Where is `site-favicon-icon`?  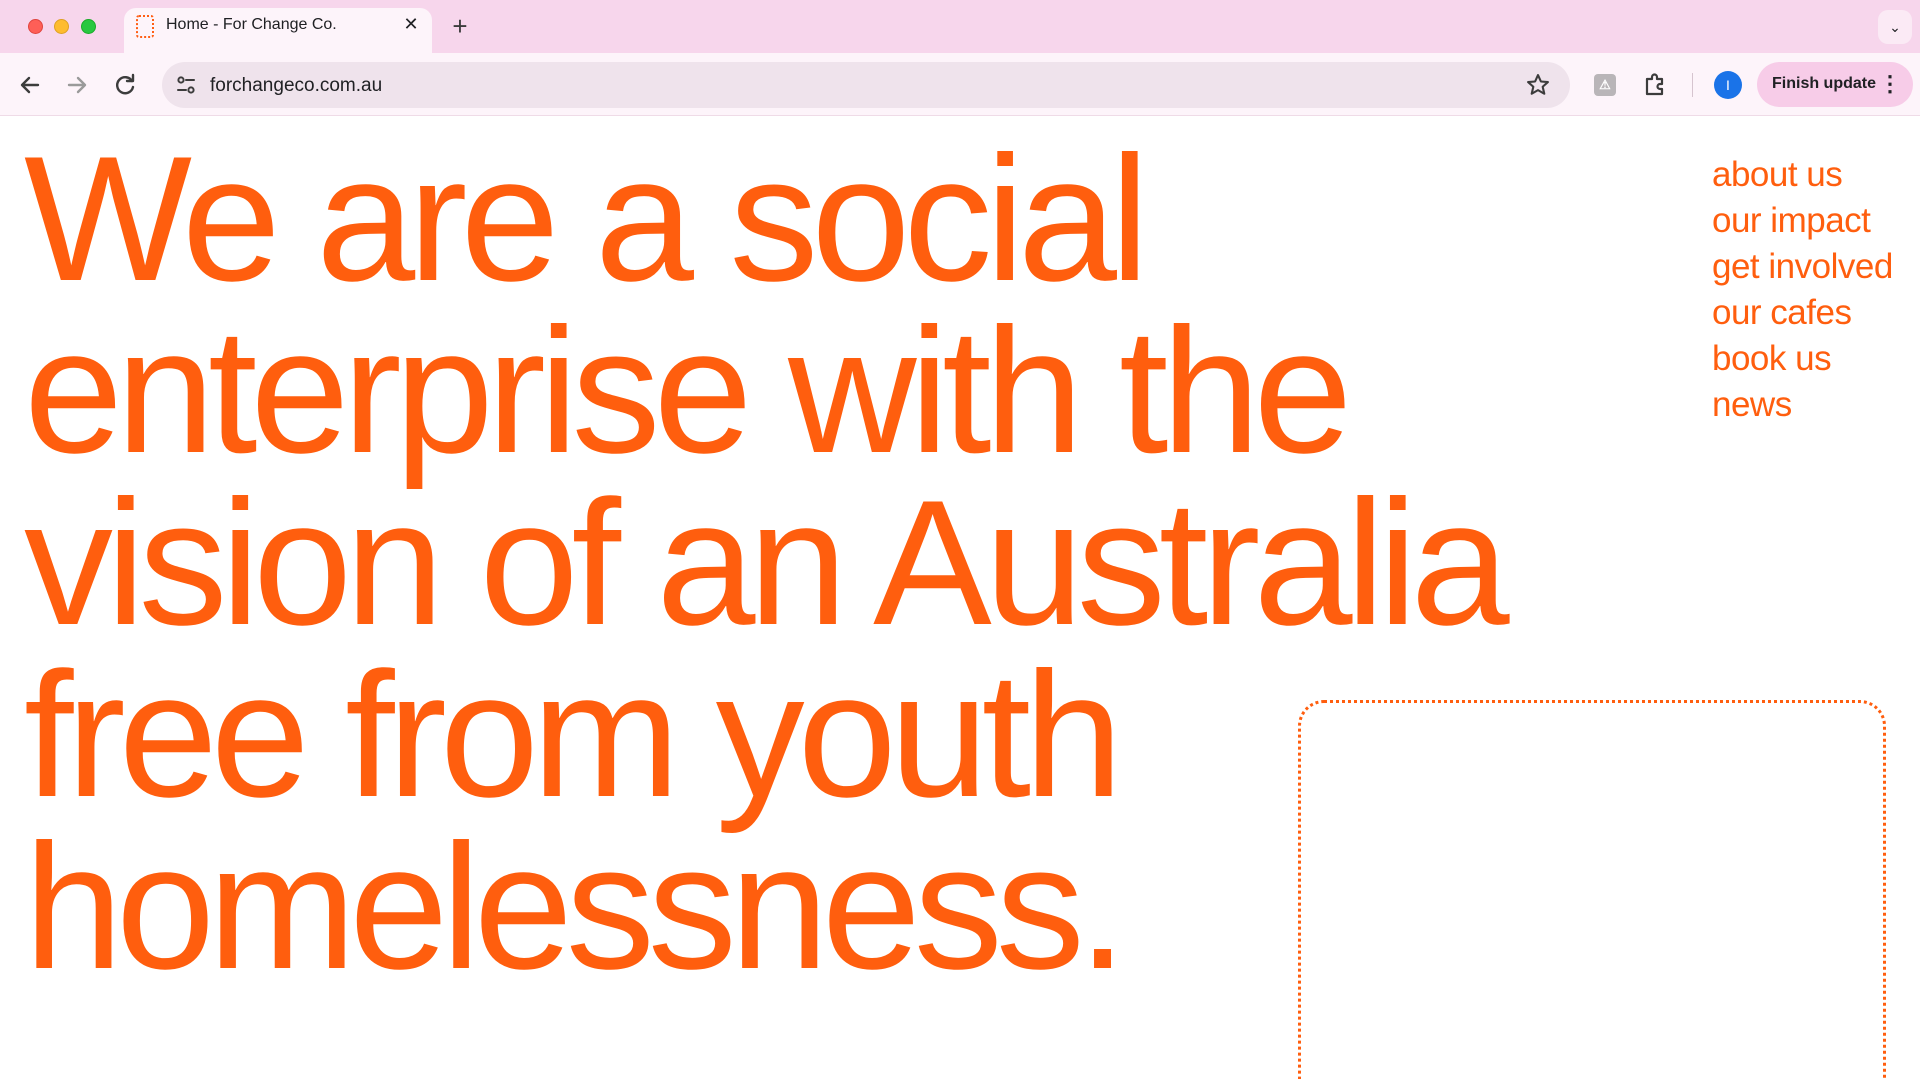 site-favicon-icon is located at coordinates (145, 26).